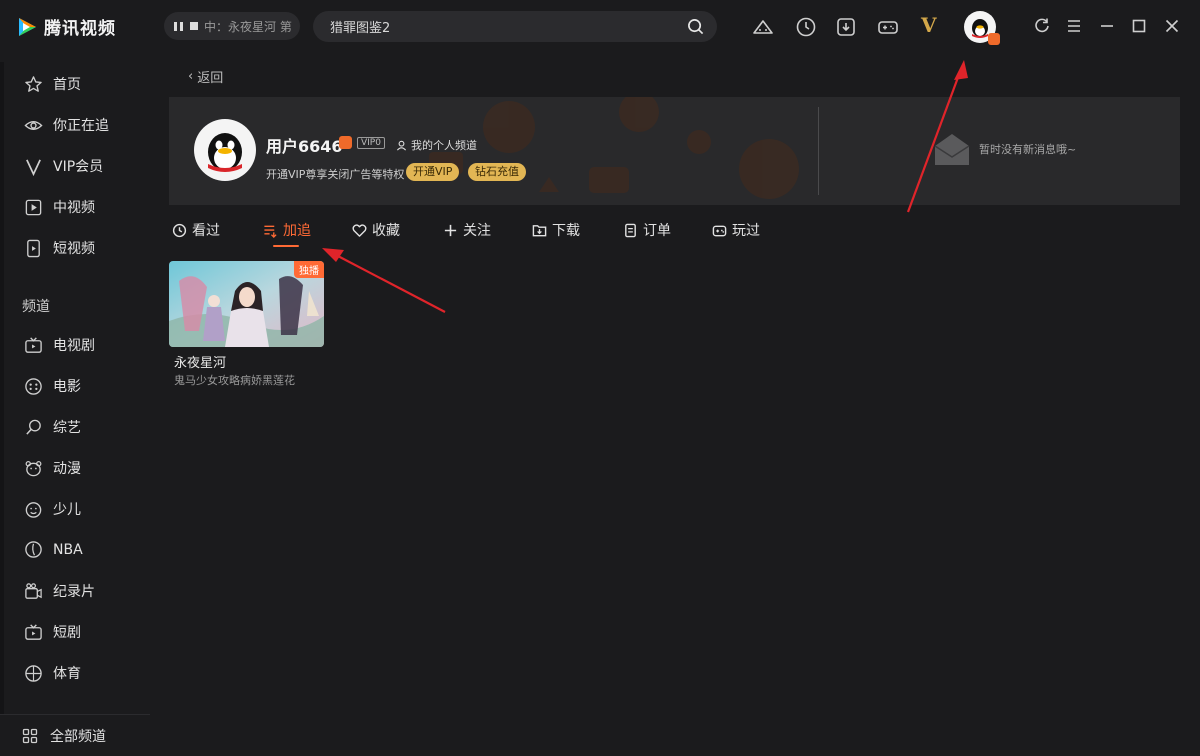 The width and height of the screenshot is (1200, 756). Describe the element at coordinates (248, 26) in the screenshot. I see `mini-player-title: 中：永夜星河 第` at that location.